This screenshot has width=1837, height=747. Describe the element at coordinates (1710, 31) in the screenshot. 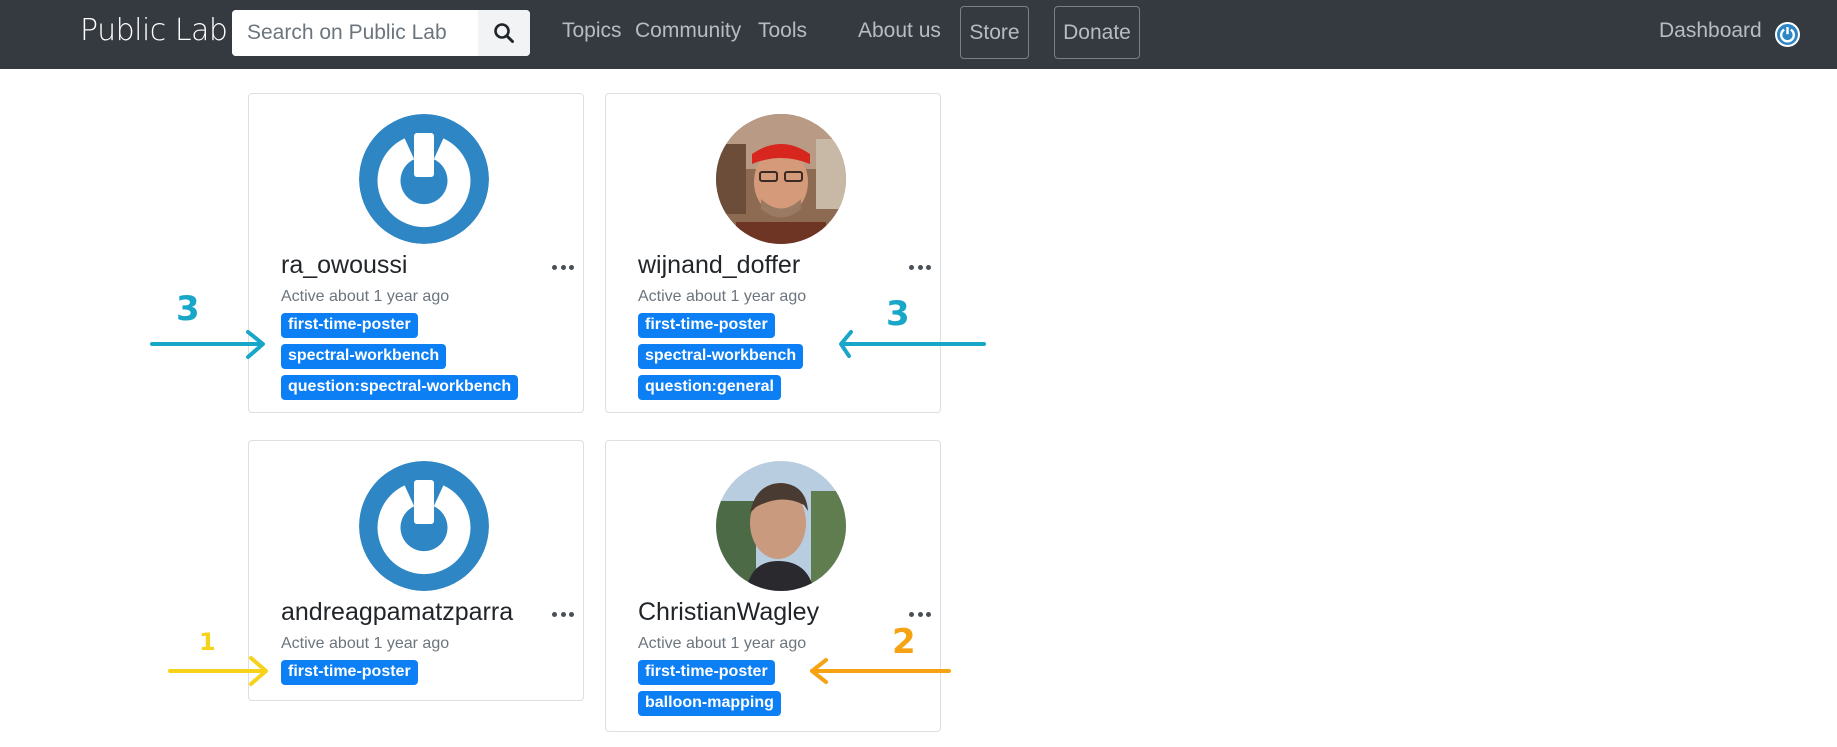

I see `nav-dashboard: Dashboard` at that location.